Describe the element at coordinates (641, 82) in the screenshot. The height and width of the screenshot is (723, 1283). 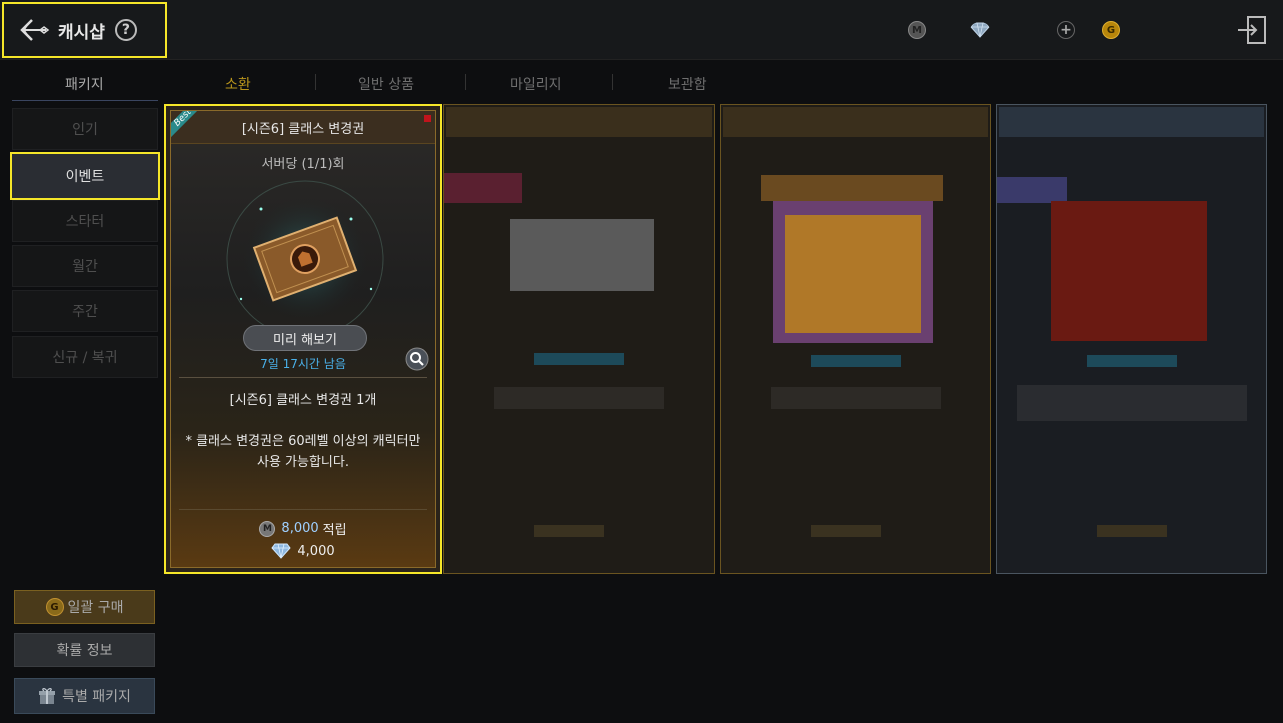
I see `tab-bar: 패키지 소환 일반 상품 마일리지 보관함` at that location.